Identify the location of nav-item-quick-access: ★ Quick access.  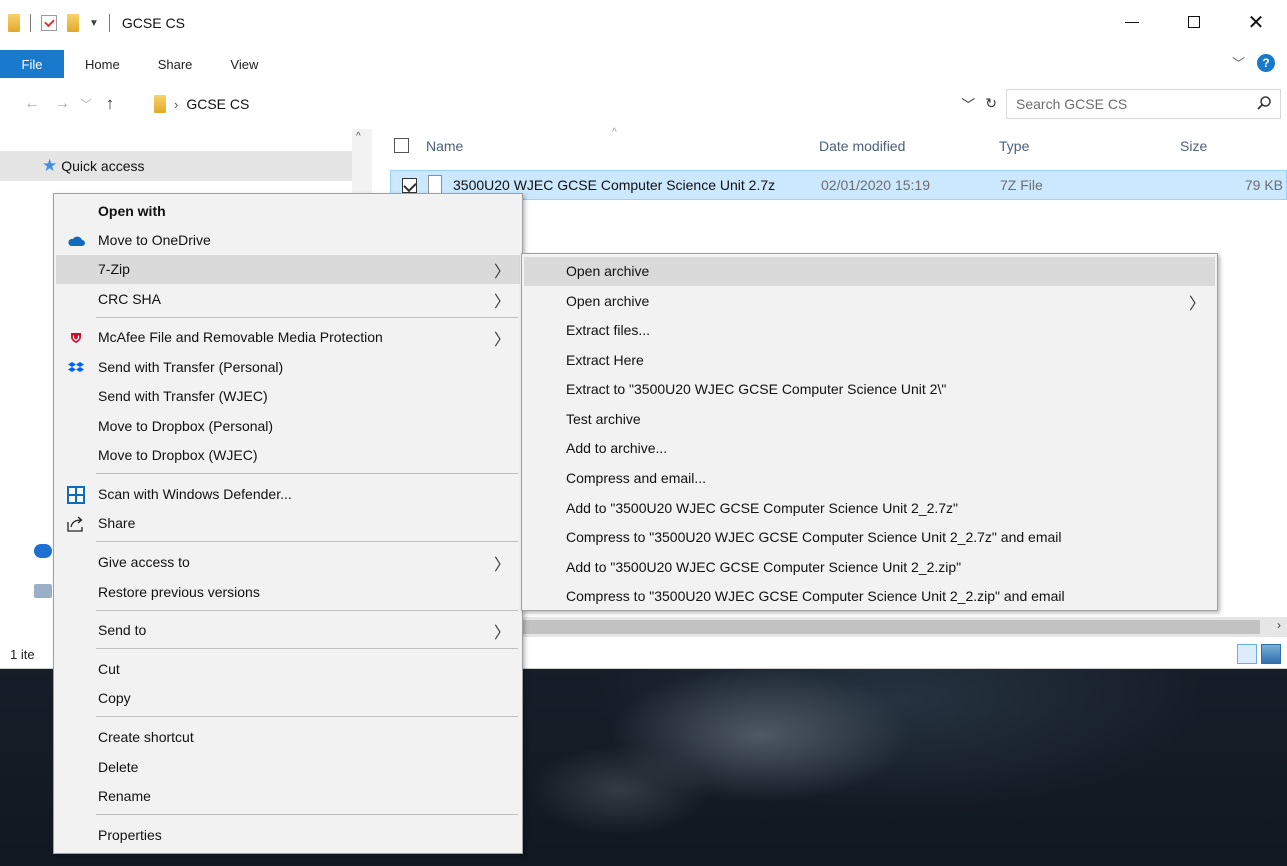
(176, 166).